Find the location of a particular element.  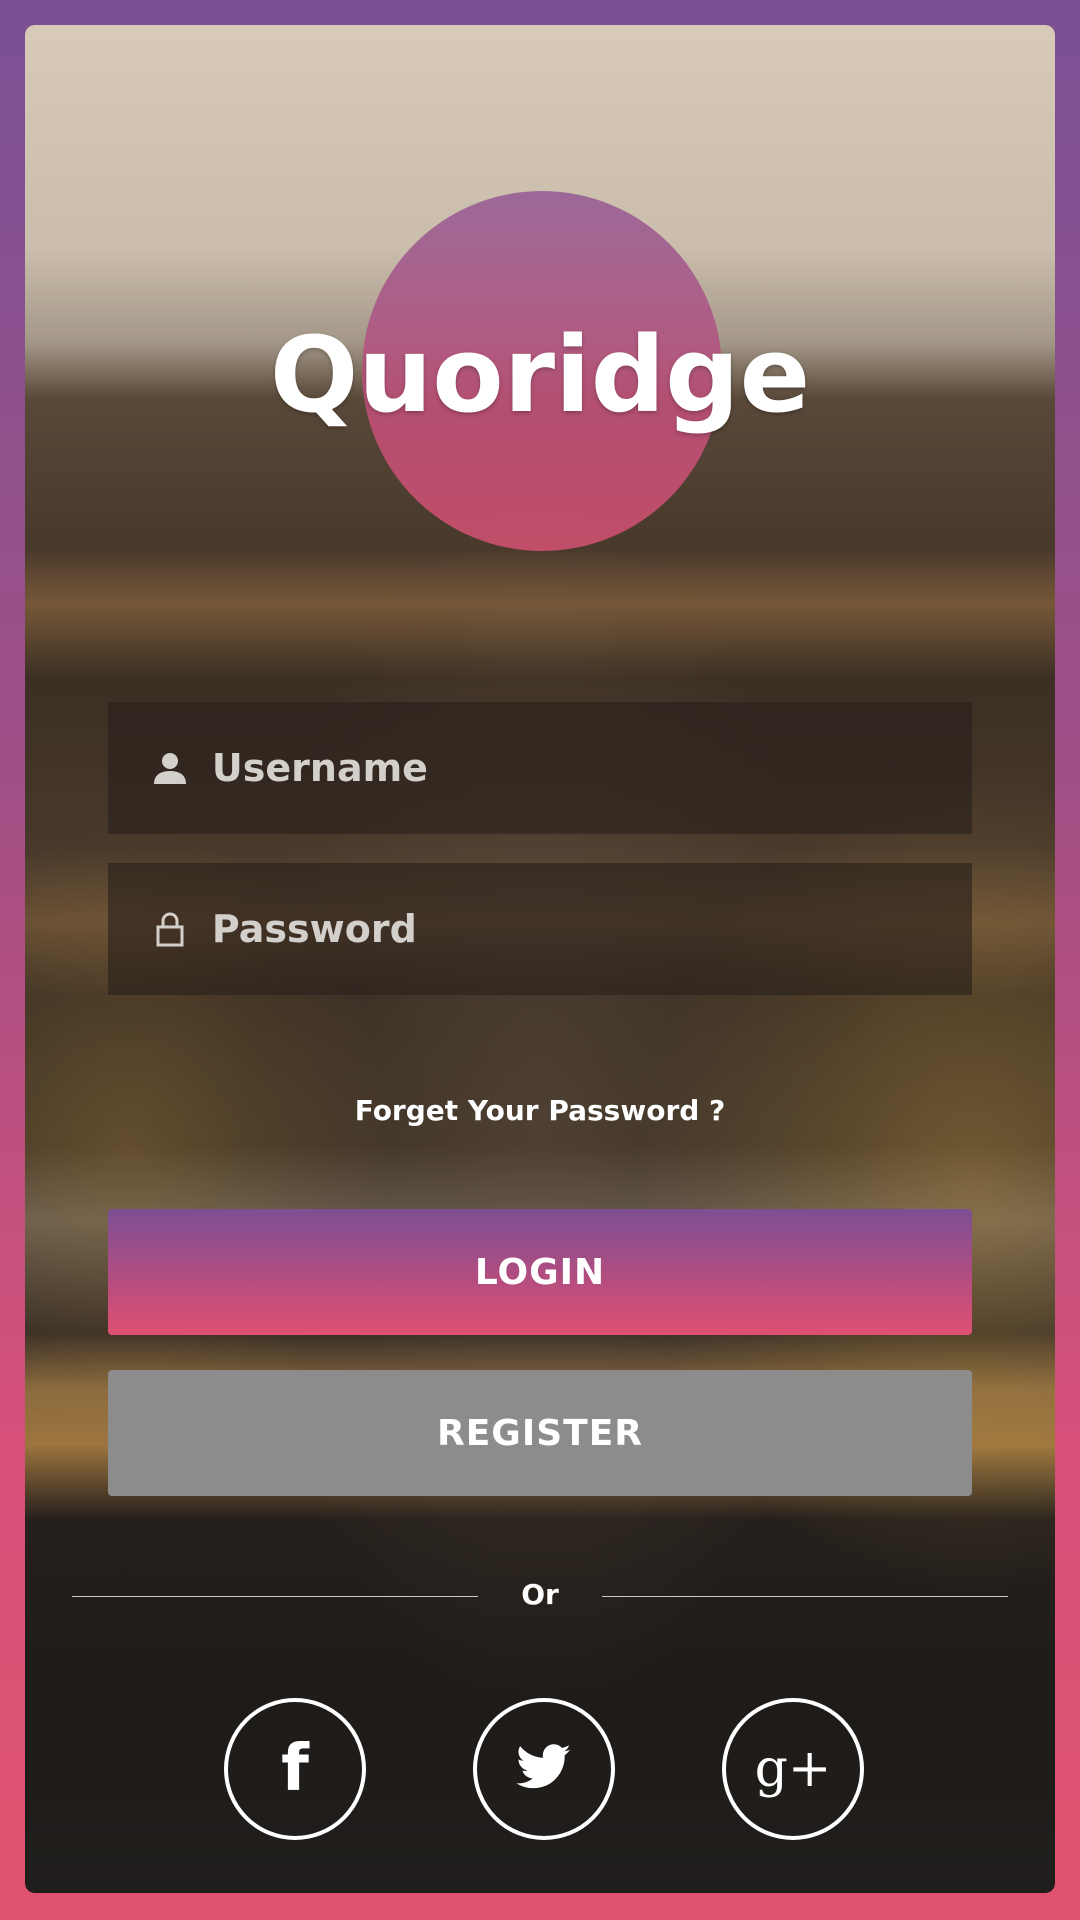

register-button: REGISTER is located at coordinates (540, 1433).